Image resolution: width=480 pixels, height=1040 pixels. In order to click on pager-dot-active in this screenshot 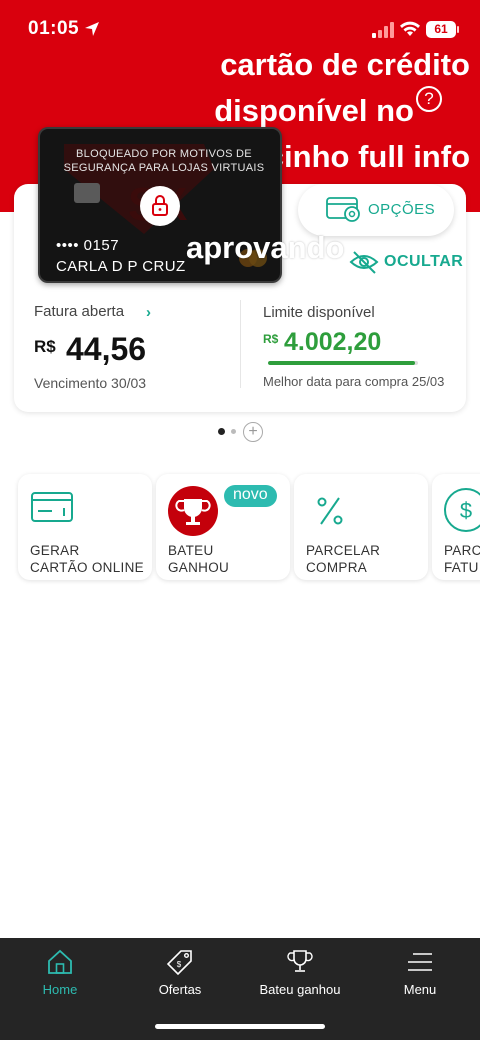, I will do `click(221, 431)`.